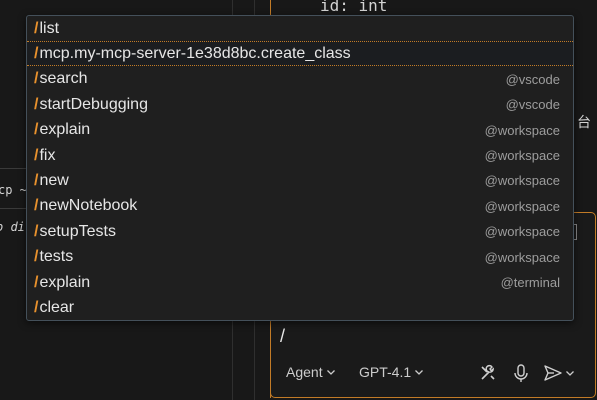  I want to click on send-icon, so click(553, 373).